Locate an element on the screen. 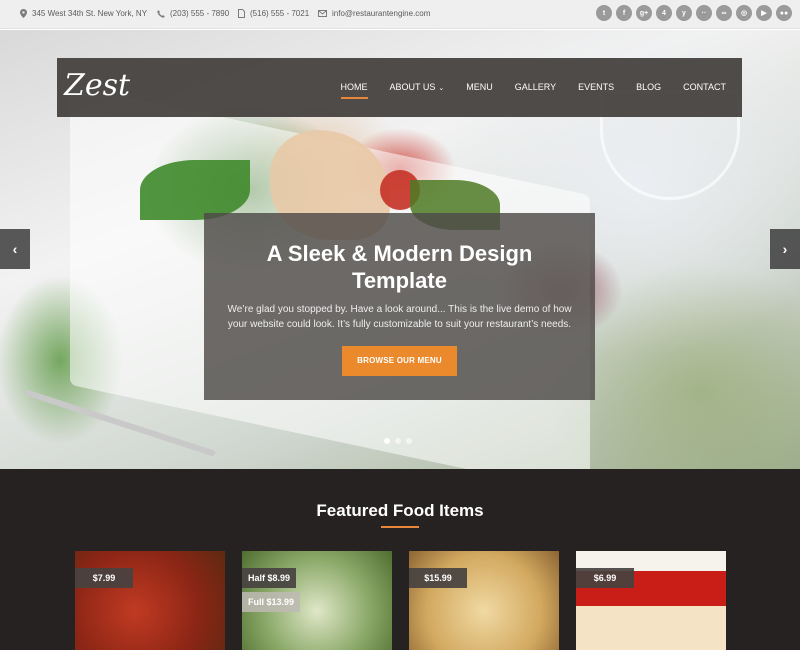 This screenshot has height=650, width=800. fax-info: (516) 555 - 7021 is located at coordinates (273, 13).